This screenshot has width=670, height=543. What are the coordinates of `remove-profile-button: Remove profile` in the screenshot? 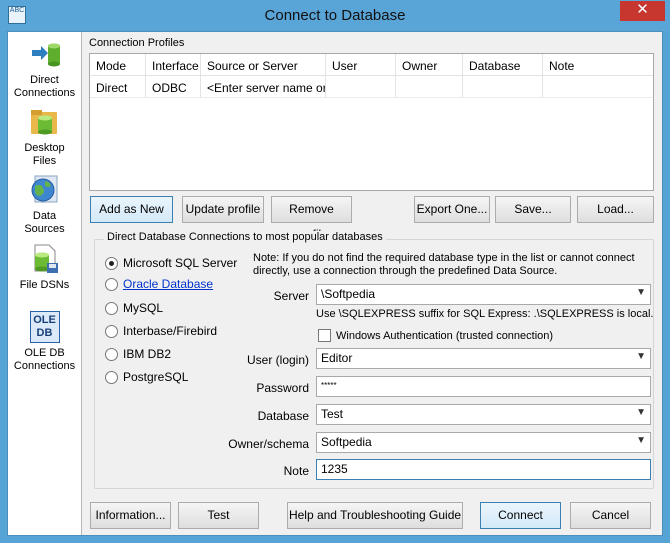 It's located at (311, 218).